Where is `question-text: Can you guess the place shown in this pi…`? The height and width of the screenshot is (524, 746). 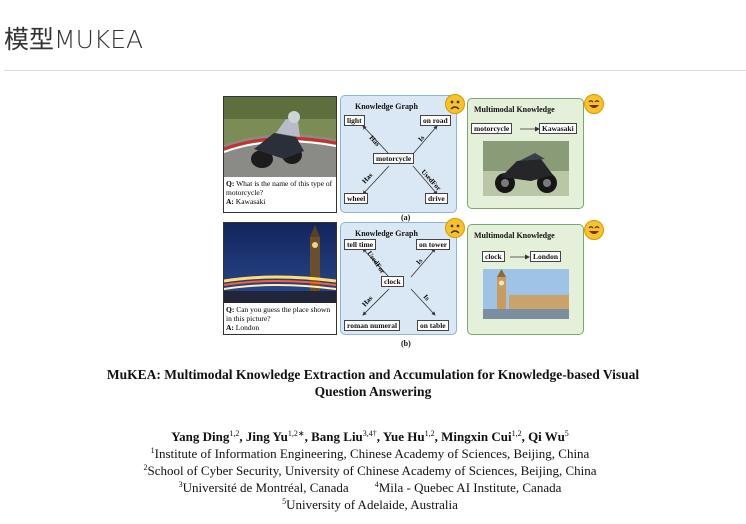 question-text: Can you guess the place shown in this pi… is located at coordinates (278, 314).